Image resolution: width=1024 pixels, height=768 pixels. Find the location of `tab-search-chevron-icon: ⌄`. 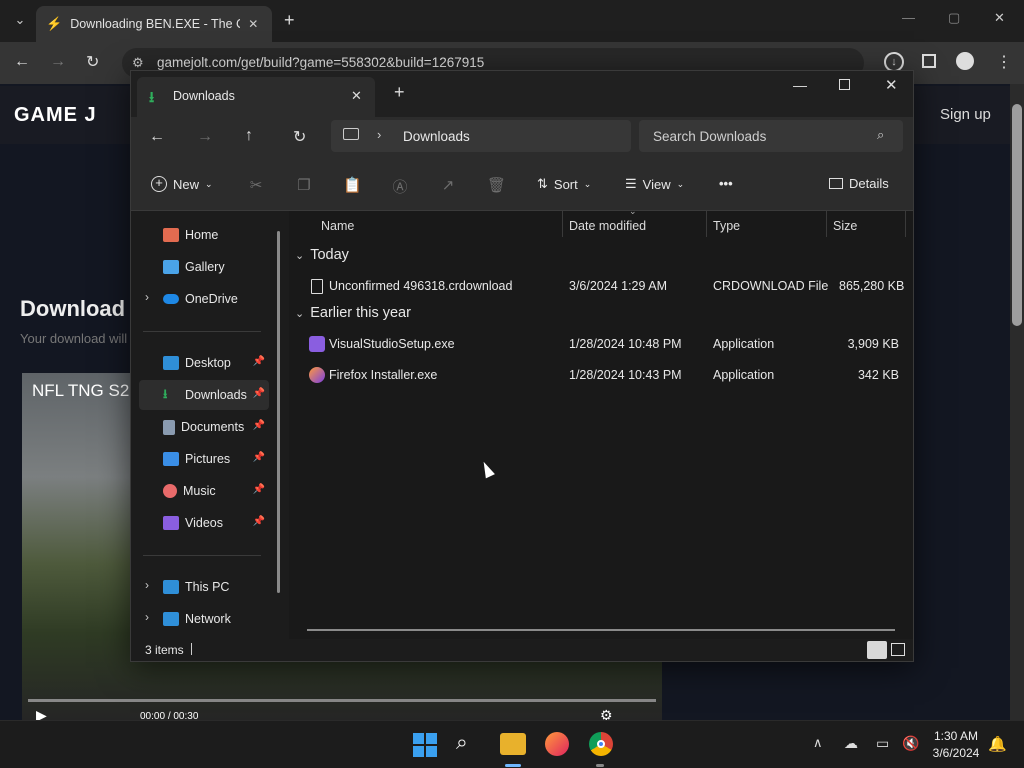

tab-search-chevron-icon: ⌄ is located at coordinates (20, 21).